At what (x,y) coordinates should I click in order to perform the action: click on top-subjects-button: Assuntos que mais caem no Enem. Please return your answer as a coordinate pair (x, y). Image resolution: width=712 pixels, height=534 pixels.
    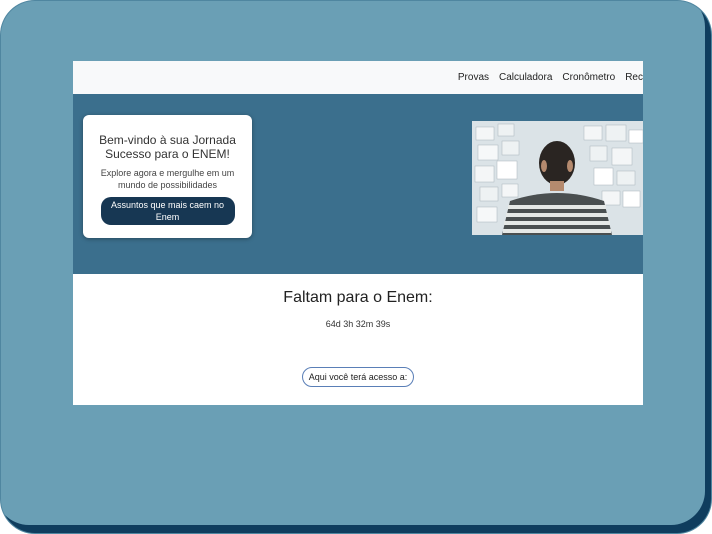
    Looking at the image, I should click on (167, 211).